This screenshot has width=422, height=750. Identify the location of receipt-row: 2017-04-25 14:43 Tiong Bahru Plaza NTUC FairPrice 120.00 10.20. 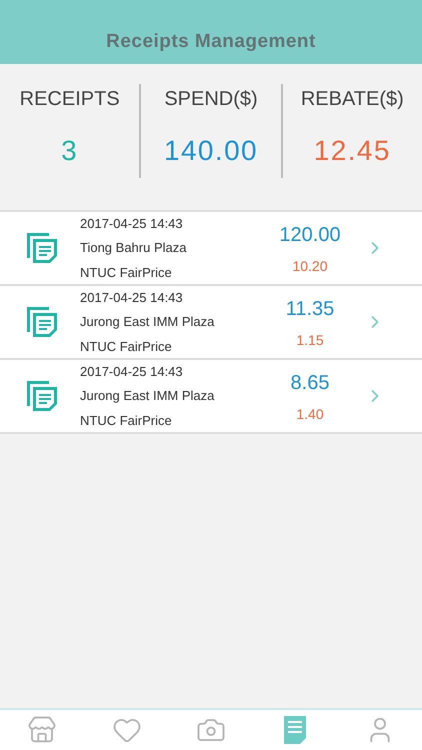
(211, 249).